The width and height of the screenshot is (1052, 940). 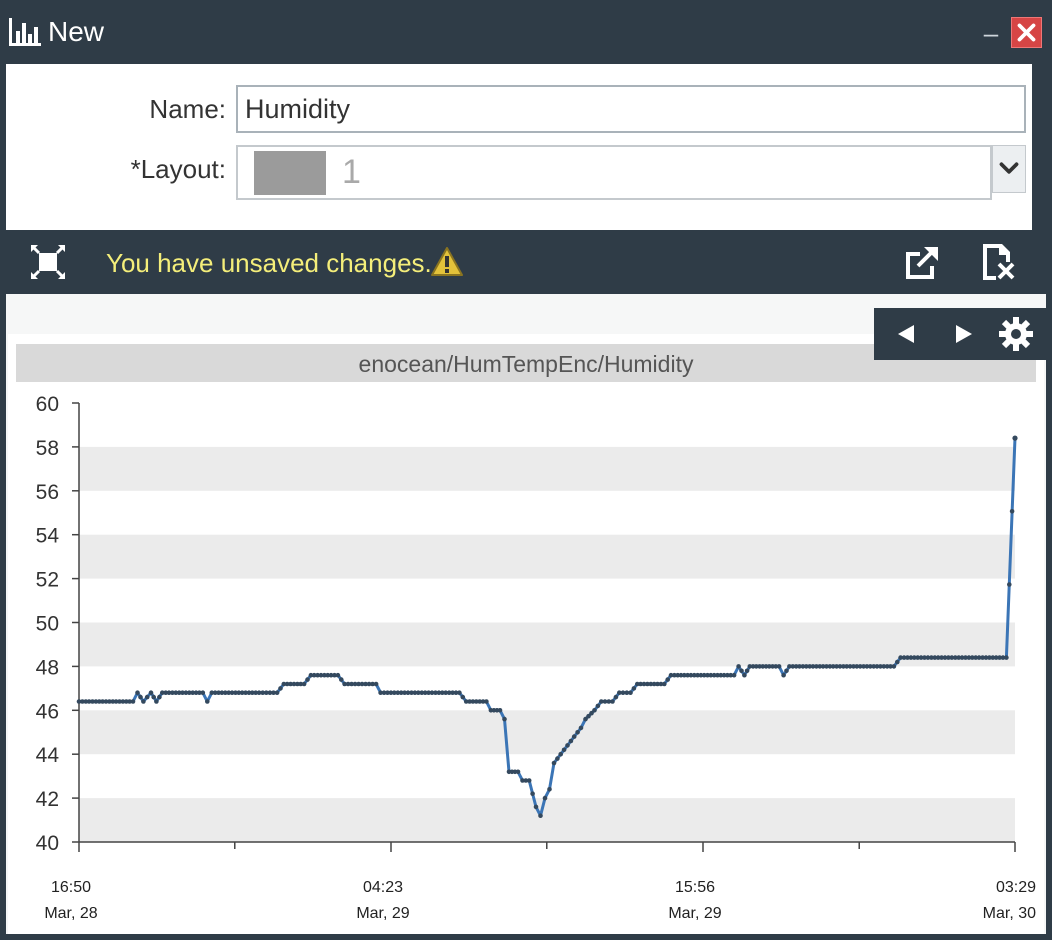 I want to click on chart-icon, so click(x=25, y=32).